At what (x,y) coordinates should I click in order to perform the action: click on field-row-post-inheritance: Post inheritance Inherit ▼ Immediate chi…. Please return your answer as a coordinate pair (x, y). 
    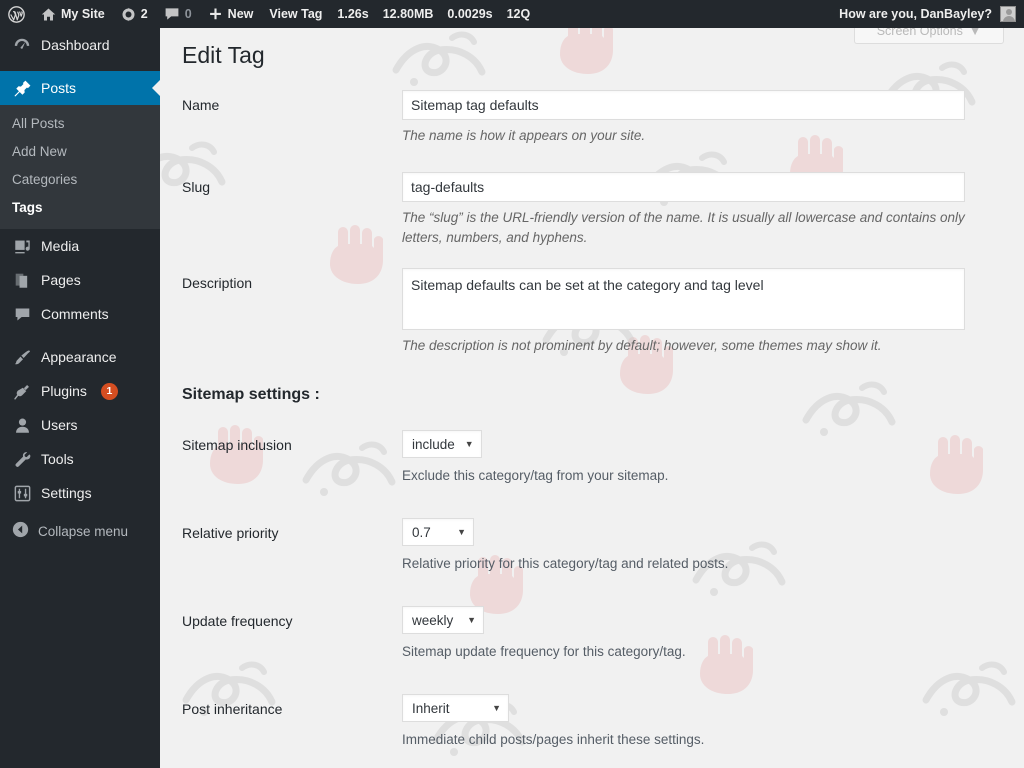
    Looking at the image, I should click on (603, 722).